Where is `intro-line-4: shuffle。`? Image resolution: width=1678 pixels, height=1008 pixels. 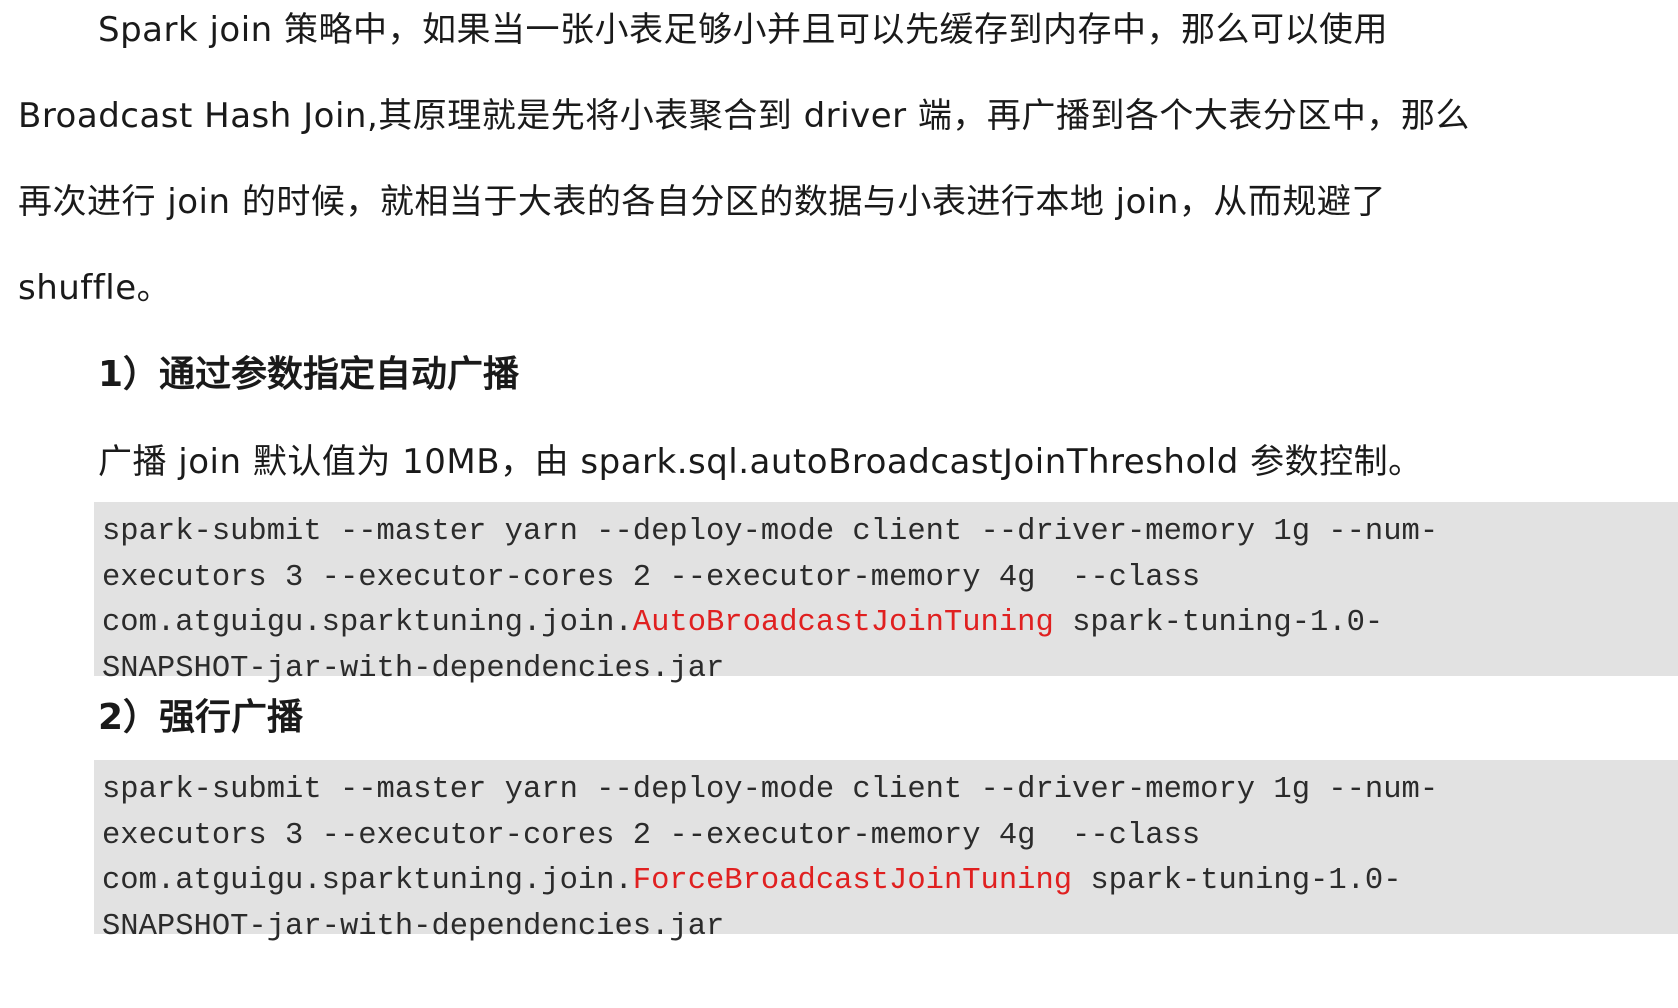
intro-line-4: shuffle。 is located at coordinates (95, 288).